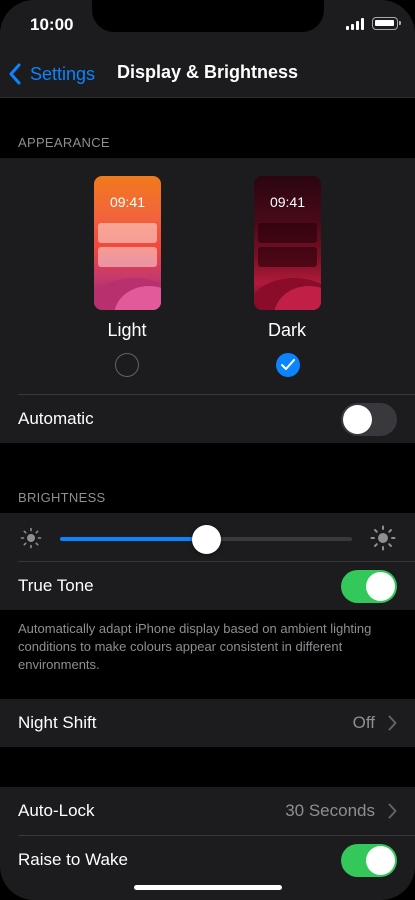 This screenshot has height=900, width=415. What do you see at coordinates (386, 23) in the screenshot?
I see `battery-icon` at bounding box center [386, 23].